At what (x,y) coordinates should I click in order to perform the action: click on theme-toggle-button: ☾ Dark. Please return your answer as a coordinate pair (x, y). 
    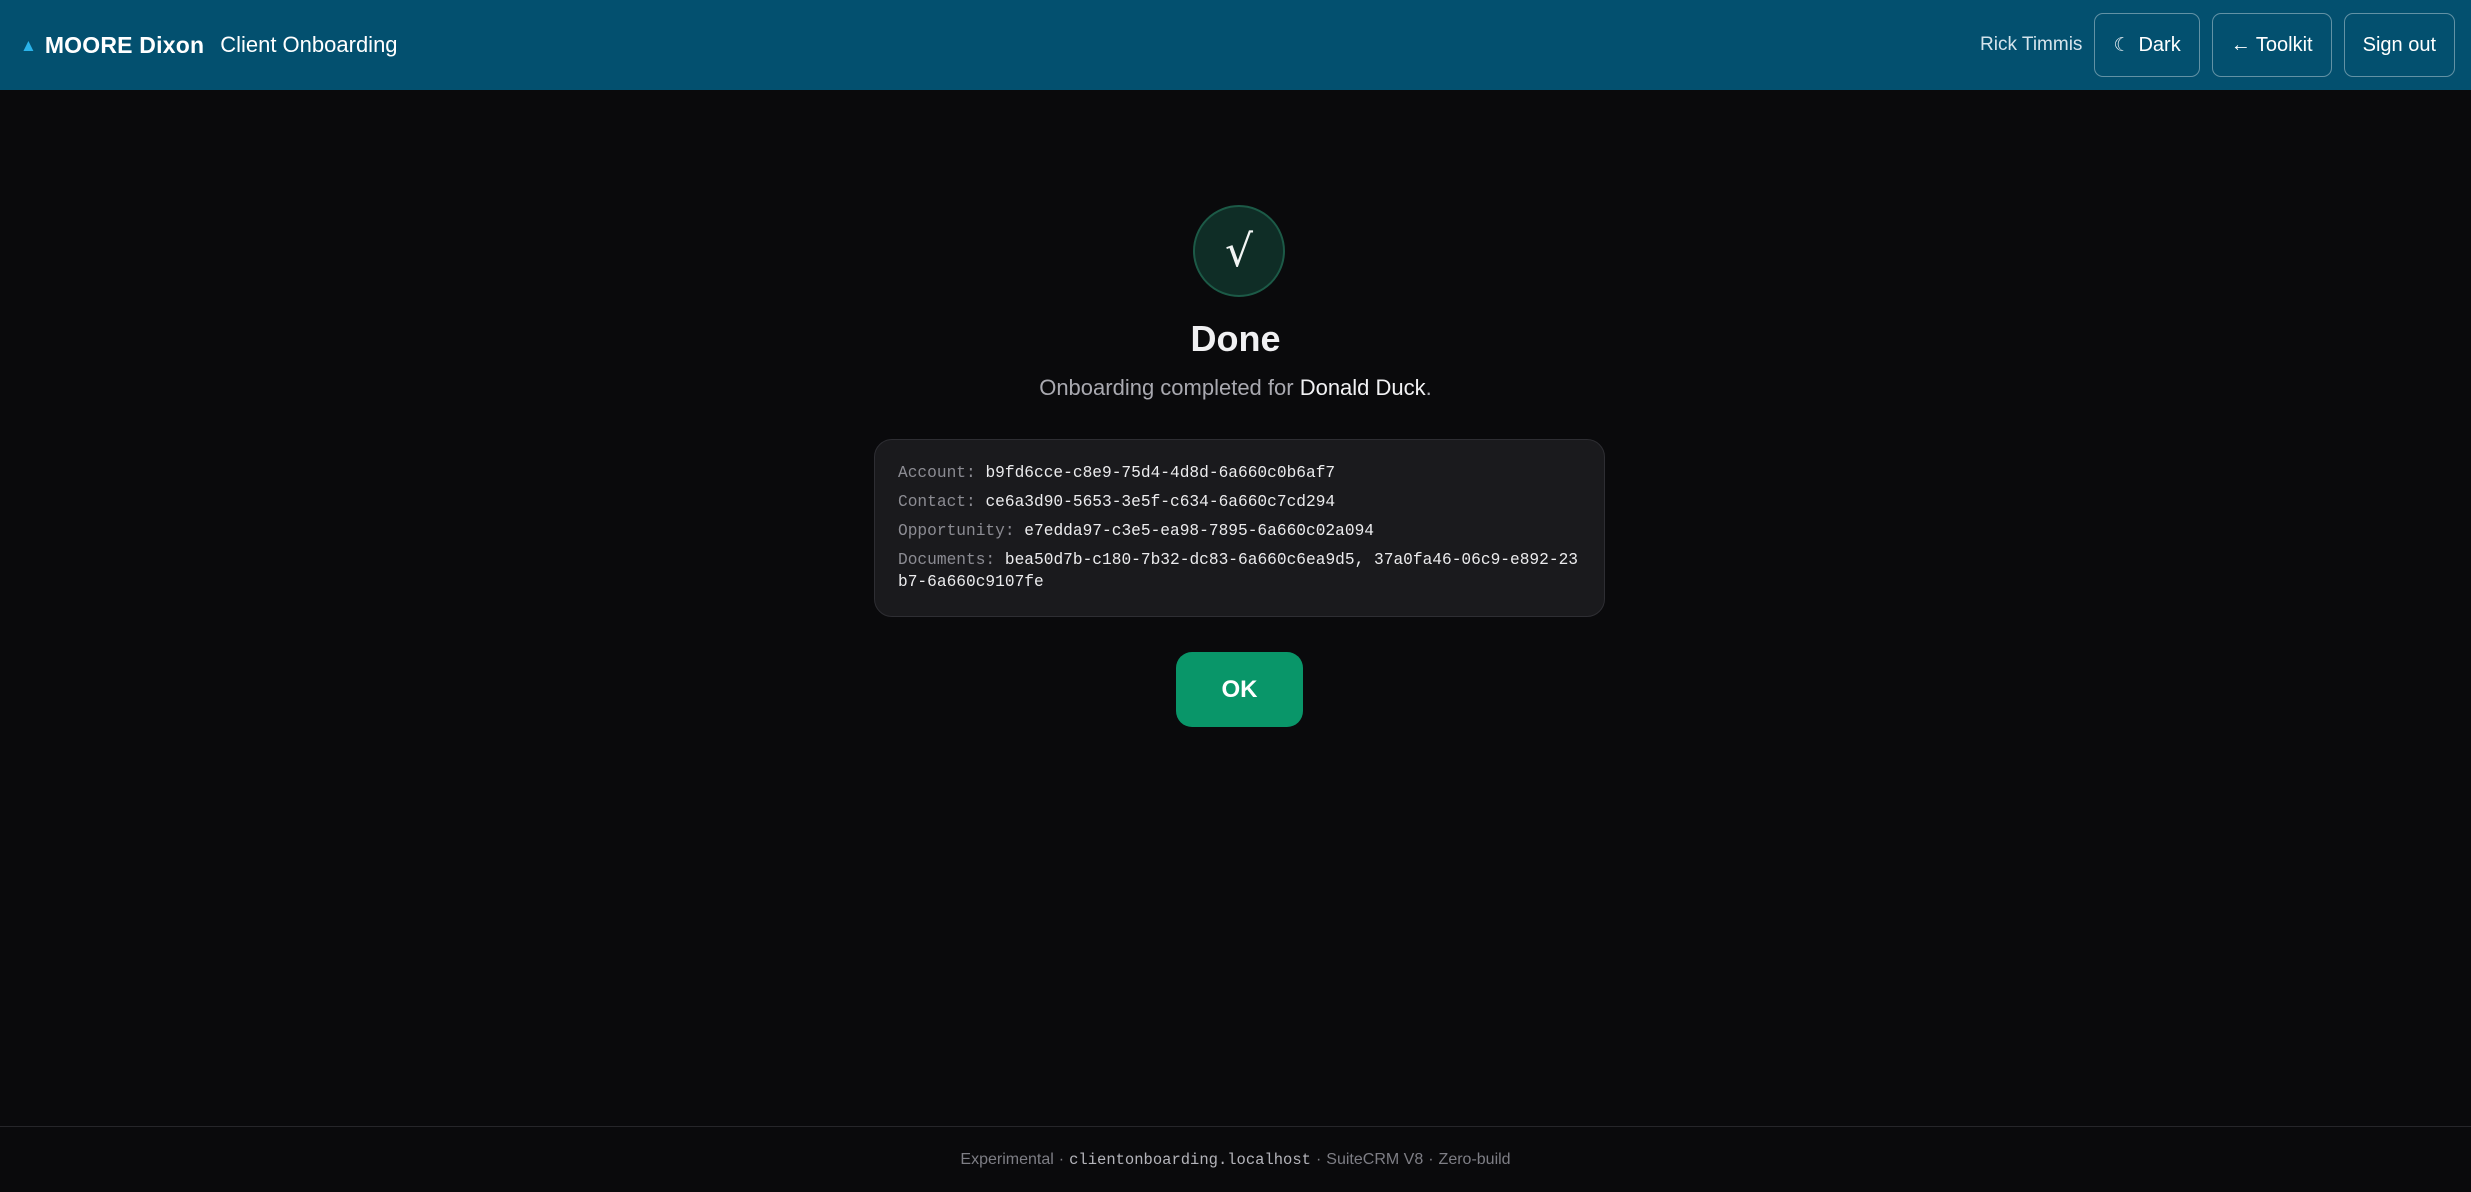
    Looking at the image, I should click on (2147, 45).